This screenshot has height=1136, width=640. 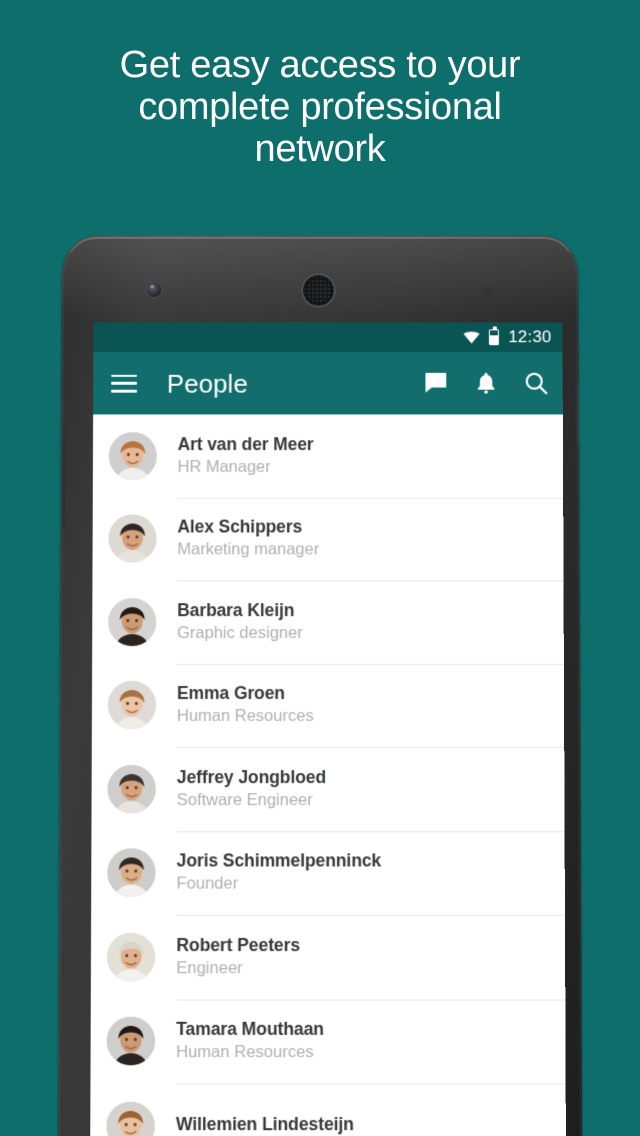 I want to click on app-bar-actions, so click(x=485, y=383).